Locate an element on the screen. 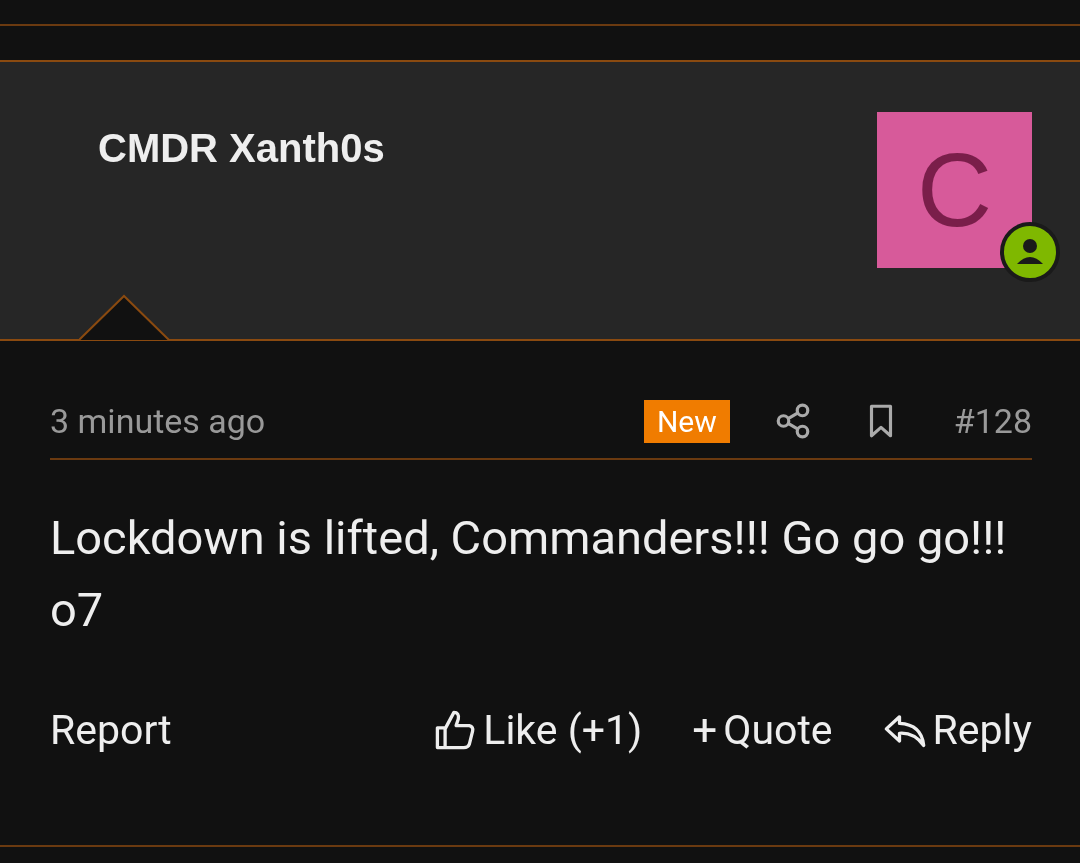  plus-glyph: + is located at coordinates (705, 730).